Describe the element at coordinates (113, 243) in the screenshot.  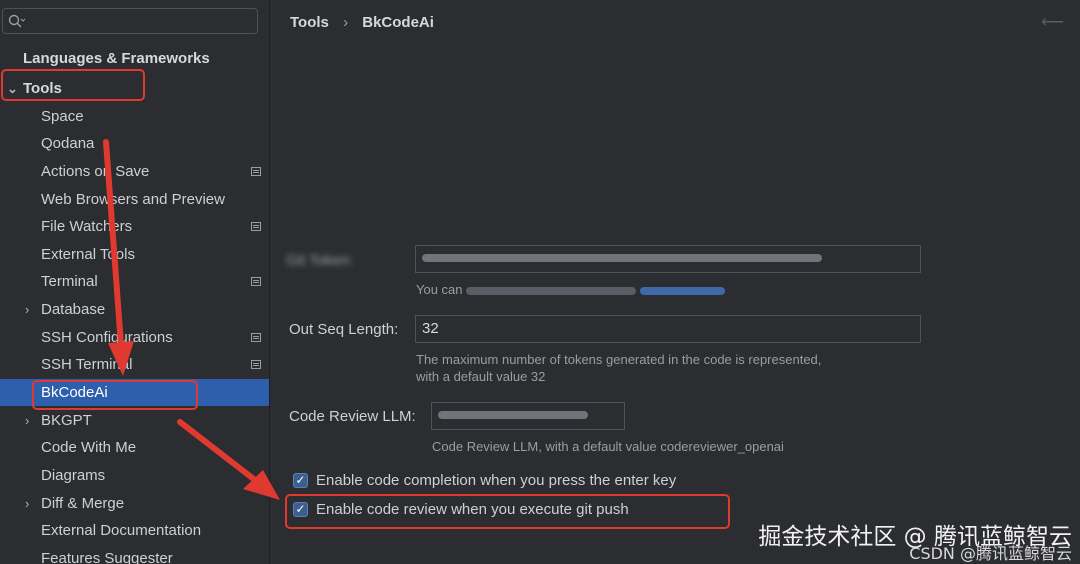
I see `annotation-arrow-down` at that location.